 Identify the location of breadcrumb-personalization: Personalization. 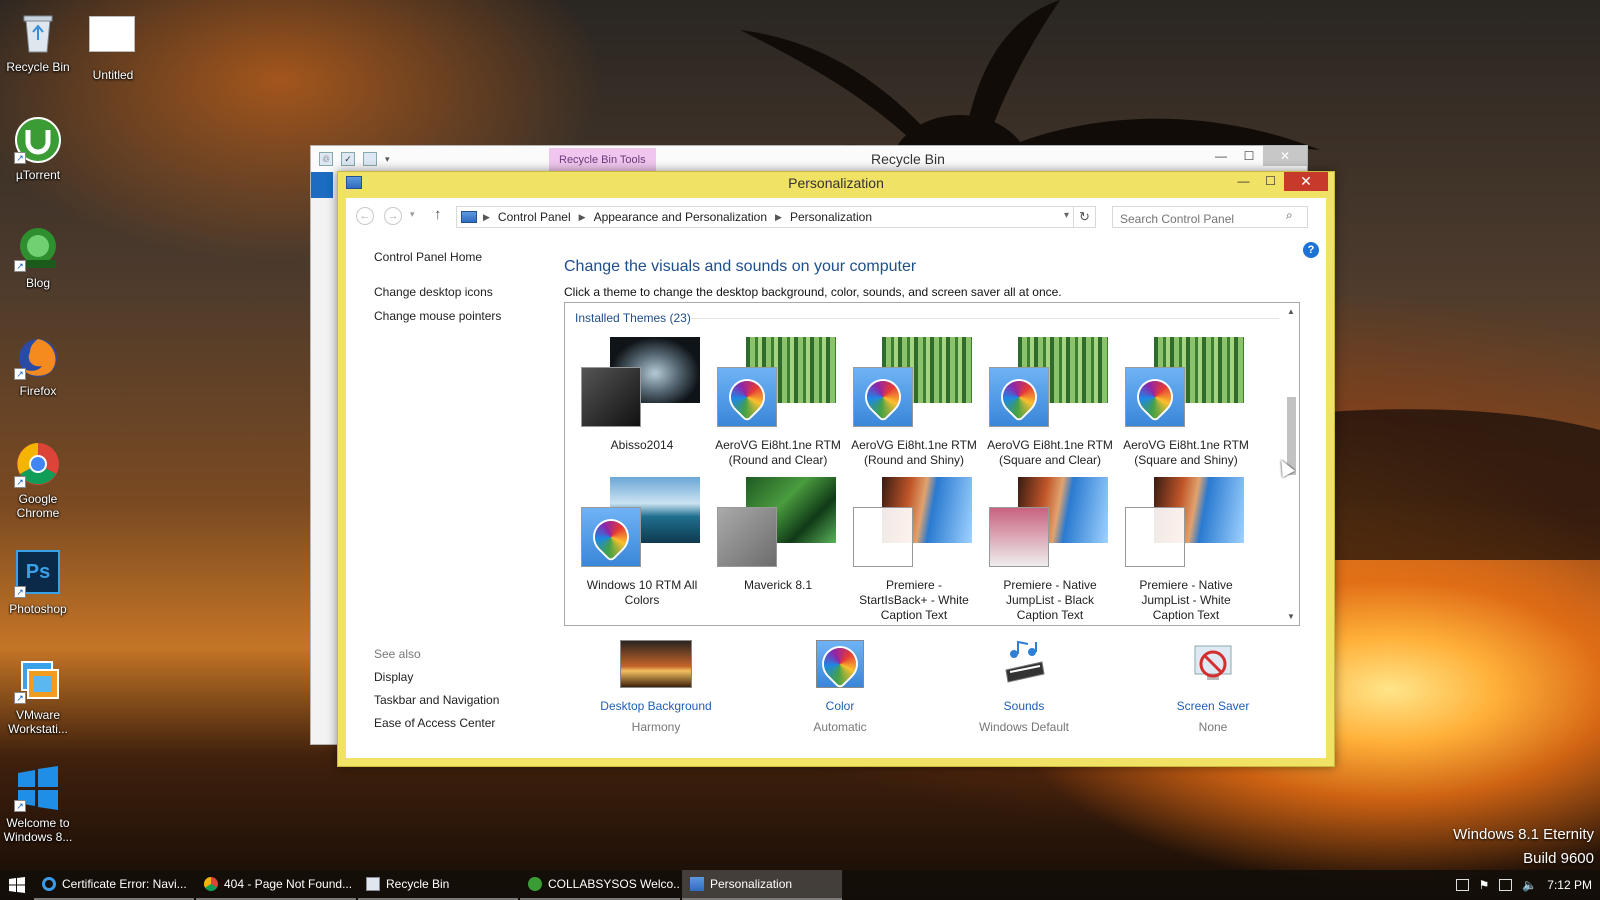
(831, 217).